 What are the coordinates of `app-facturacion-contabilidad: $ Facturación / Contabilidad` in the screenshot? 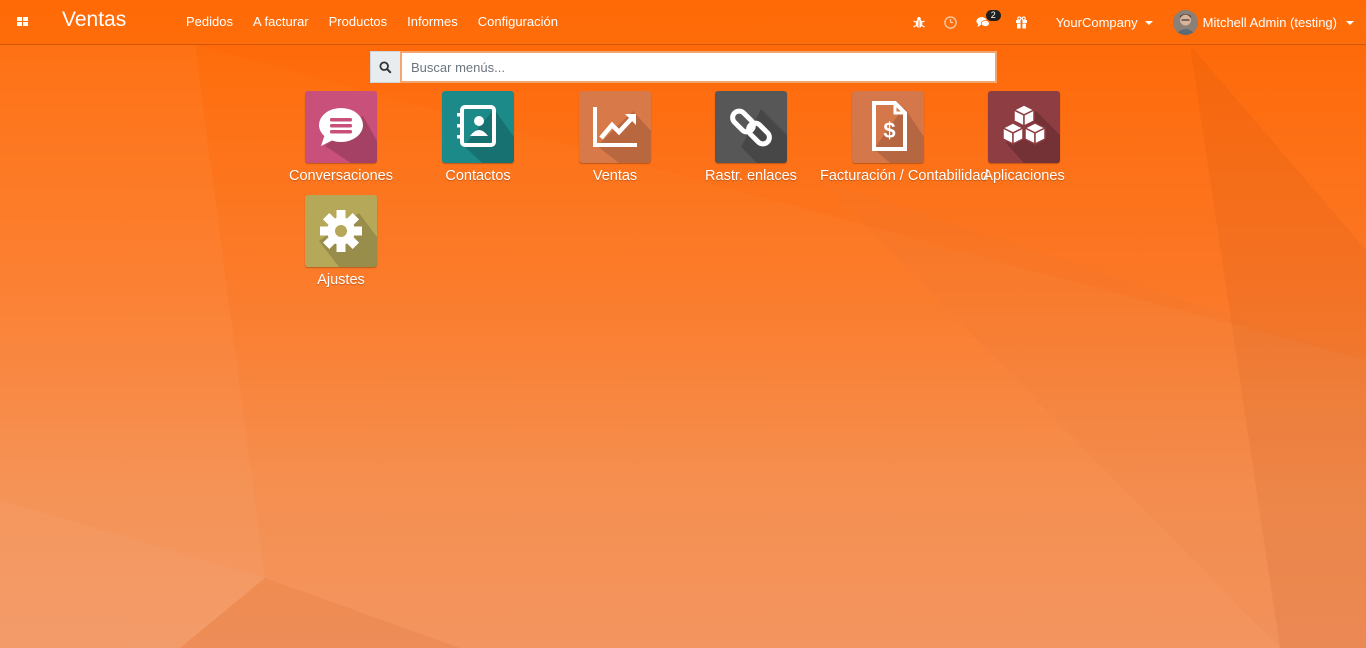 It's located at (904, 141).